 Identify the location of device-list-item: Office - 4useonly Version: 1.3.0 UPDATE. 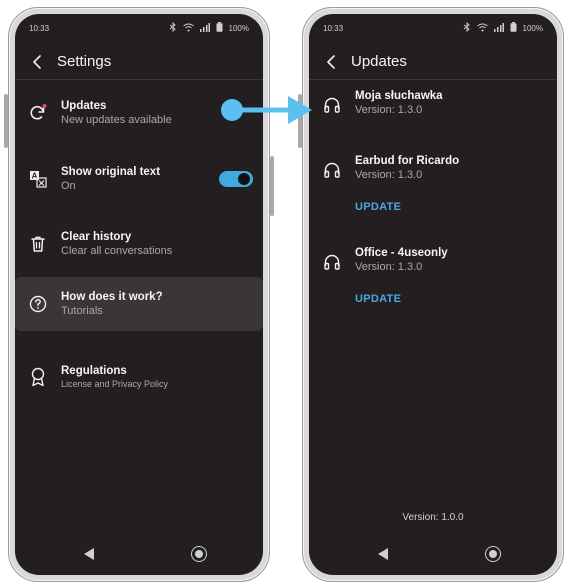
(433, 276).